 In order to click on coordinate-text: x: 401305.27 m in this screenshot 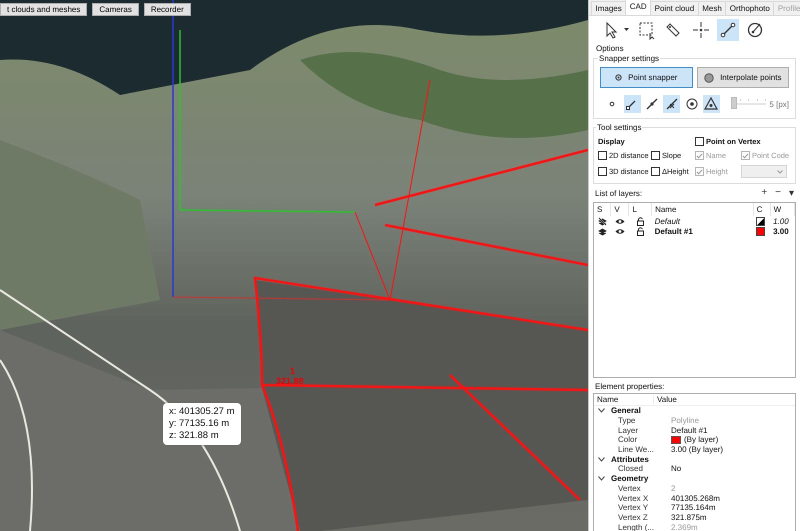, I will do `click(201, 412)`.